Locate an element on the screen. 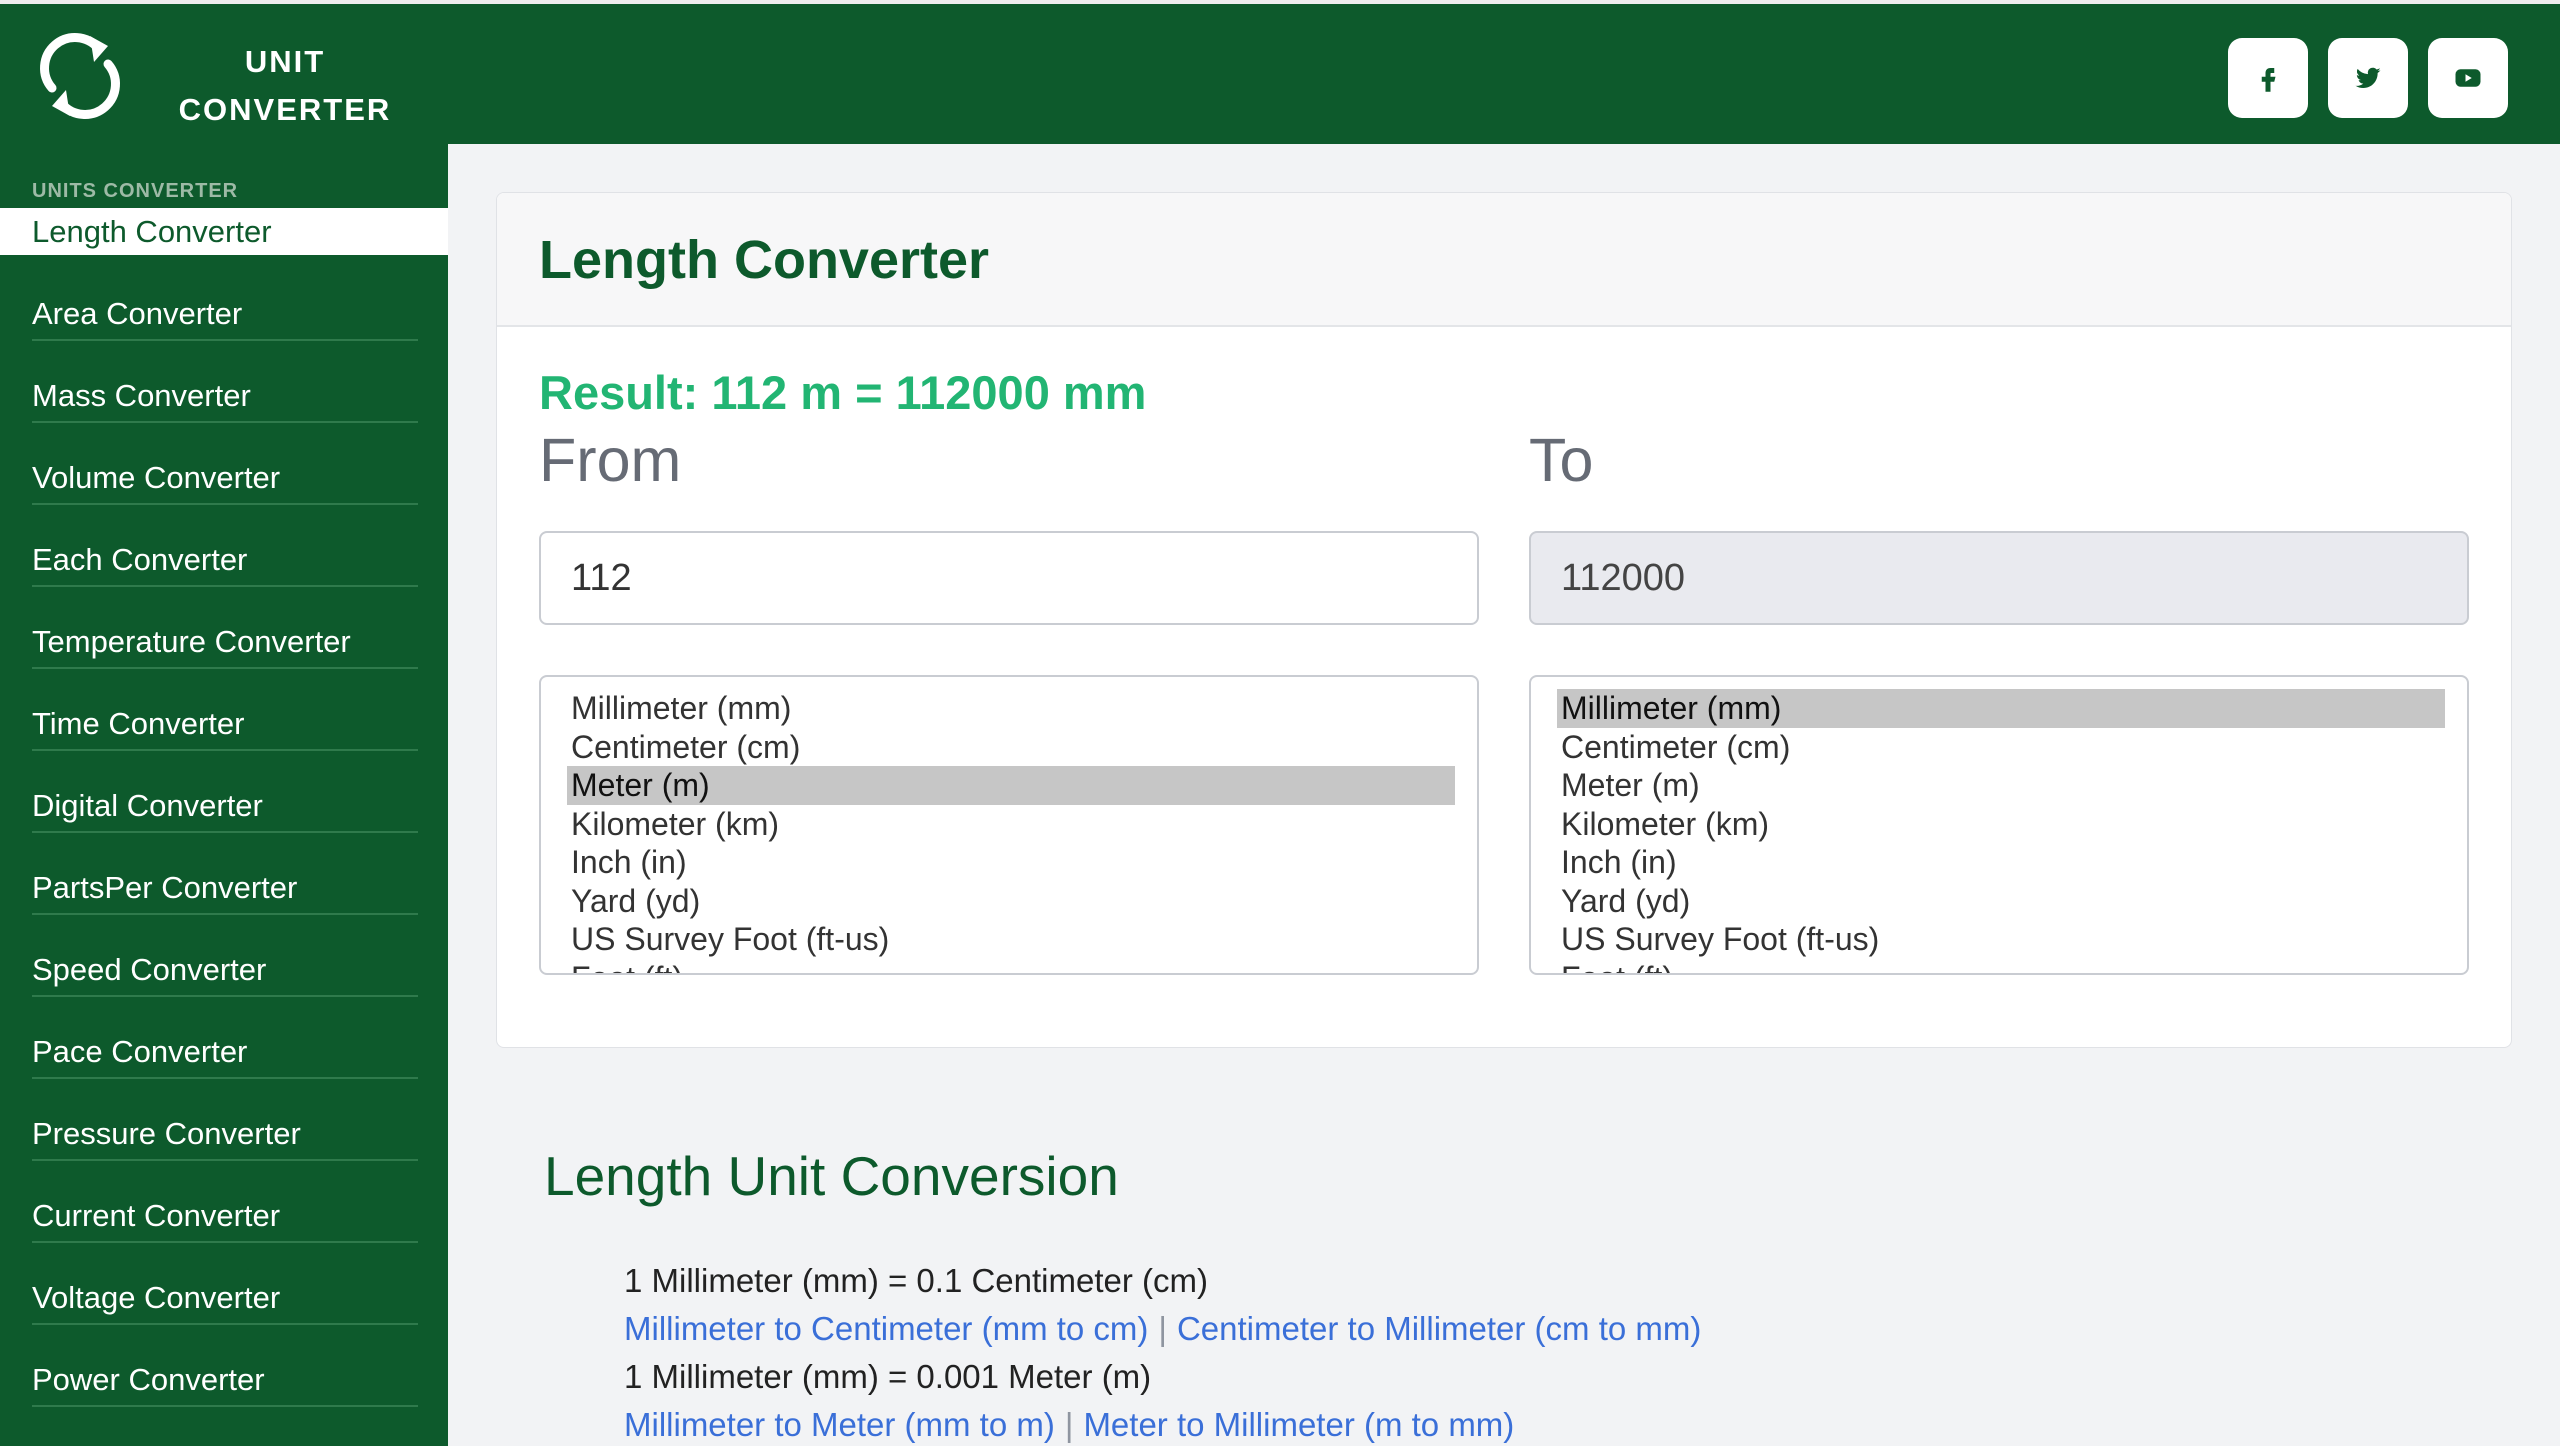 The width and height of the screenshot is (2560, 1446). card-header: Length Converter is located at coordinates (1504, 260).